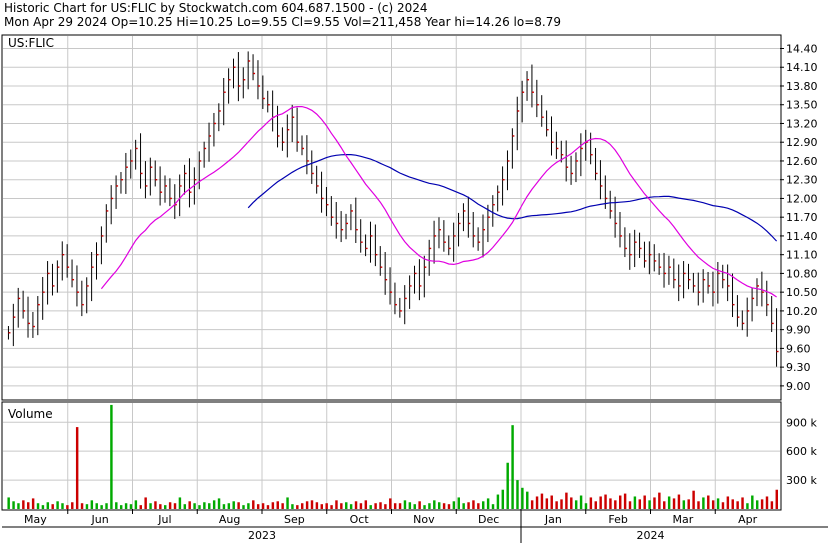 This screenshot has width=830, height=543. Describe the element at coordinates (802, 142) in the screenshot. I see `price-tick-label: 12.90` at that location.